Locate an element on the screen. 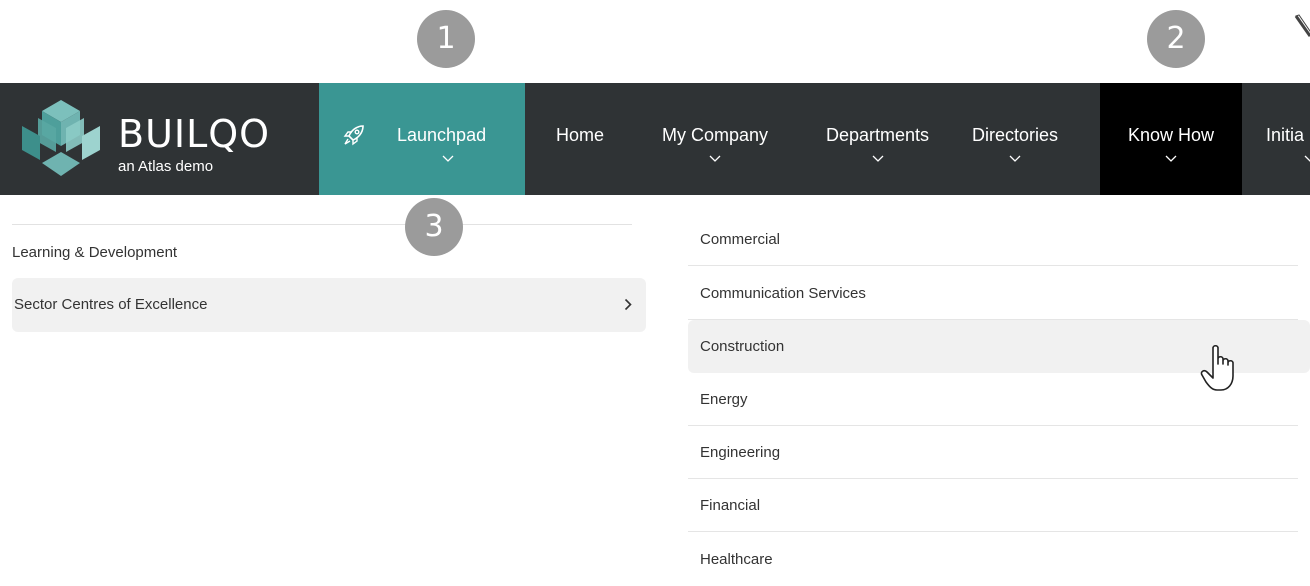  builqo-logo: BUILQO an Atlas demo is located at coordinates (153, 139).